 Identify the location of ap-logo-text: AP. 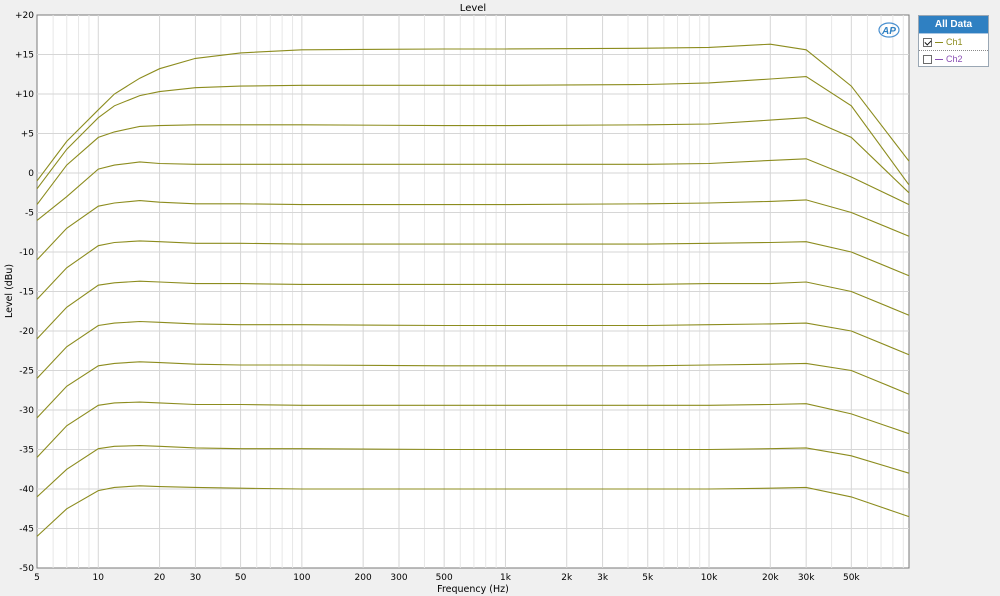
(888, 31).